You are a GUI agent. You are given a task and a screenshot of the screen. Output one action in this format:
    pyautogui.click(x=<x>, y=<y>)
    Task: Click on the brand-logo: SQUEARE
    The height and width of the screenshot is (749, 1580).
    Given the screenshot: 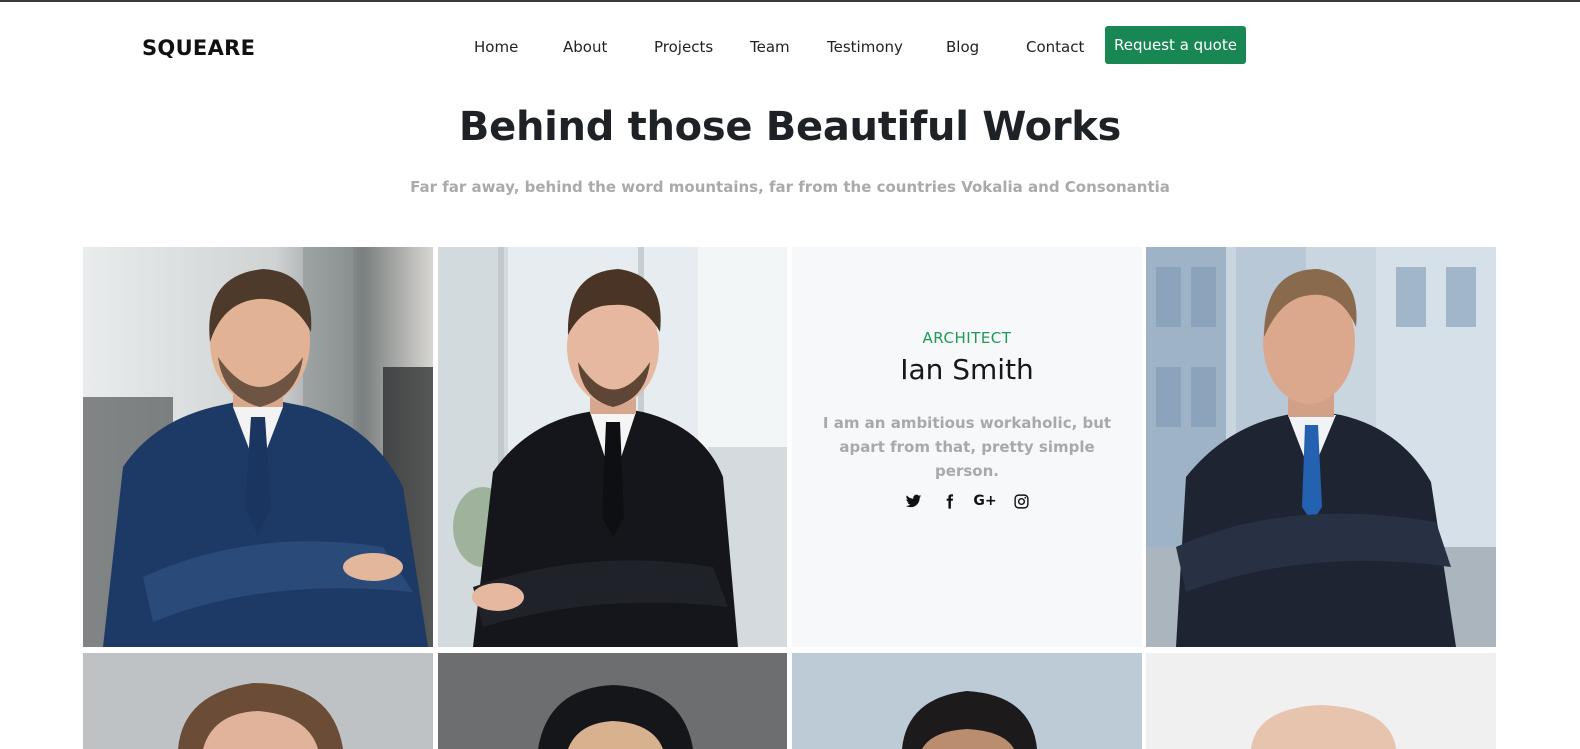 What is the action you would take?
    pyautogui.click(x=198, y=48)
    